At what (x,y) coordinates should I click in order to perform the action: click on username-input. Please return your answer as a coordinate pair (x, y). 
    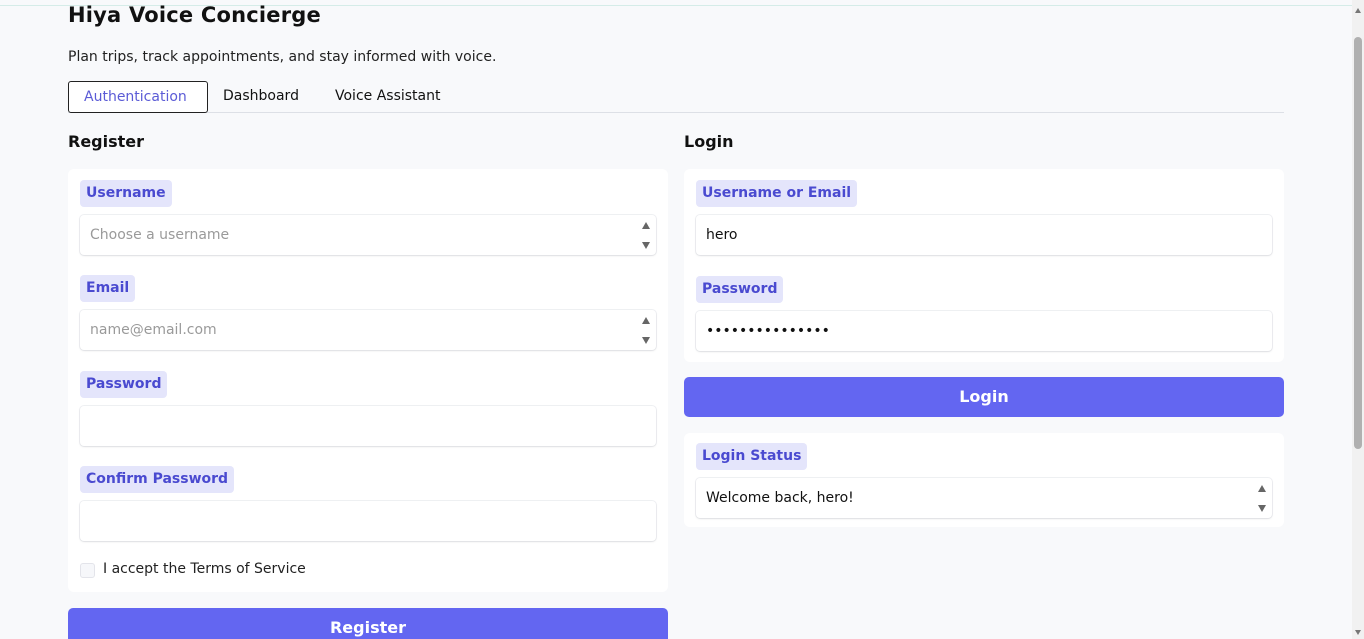
    Looking at the image, I should click on (368, 235).